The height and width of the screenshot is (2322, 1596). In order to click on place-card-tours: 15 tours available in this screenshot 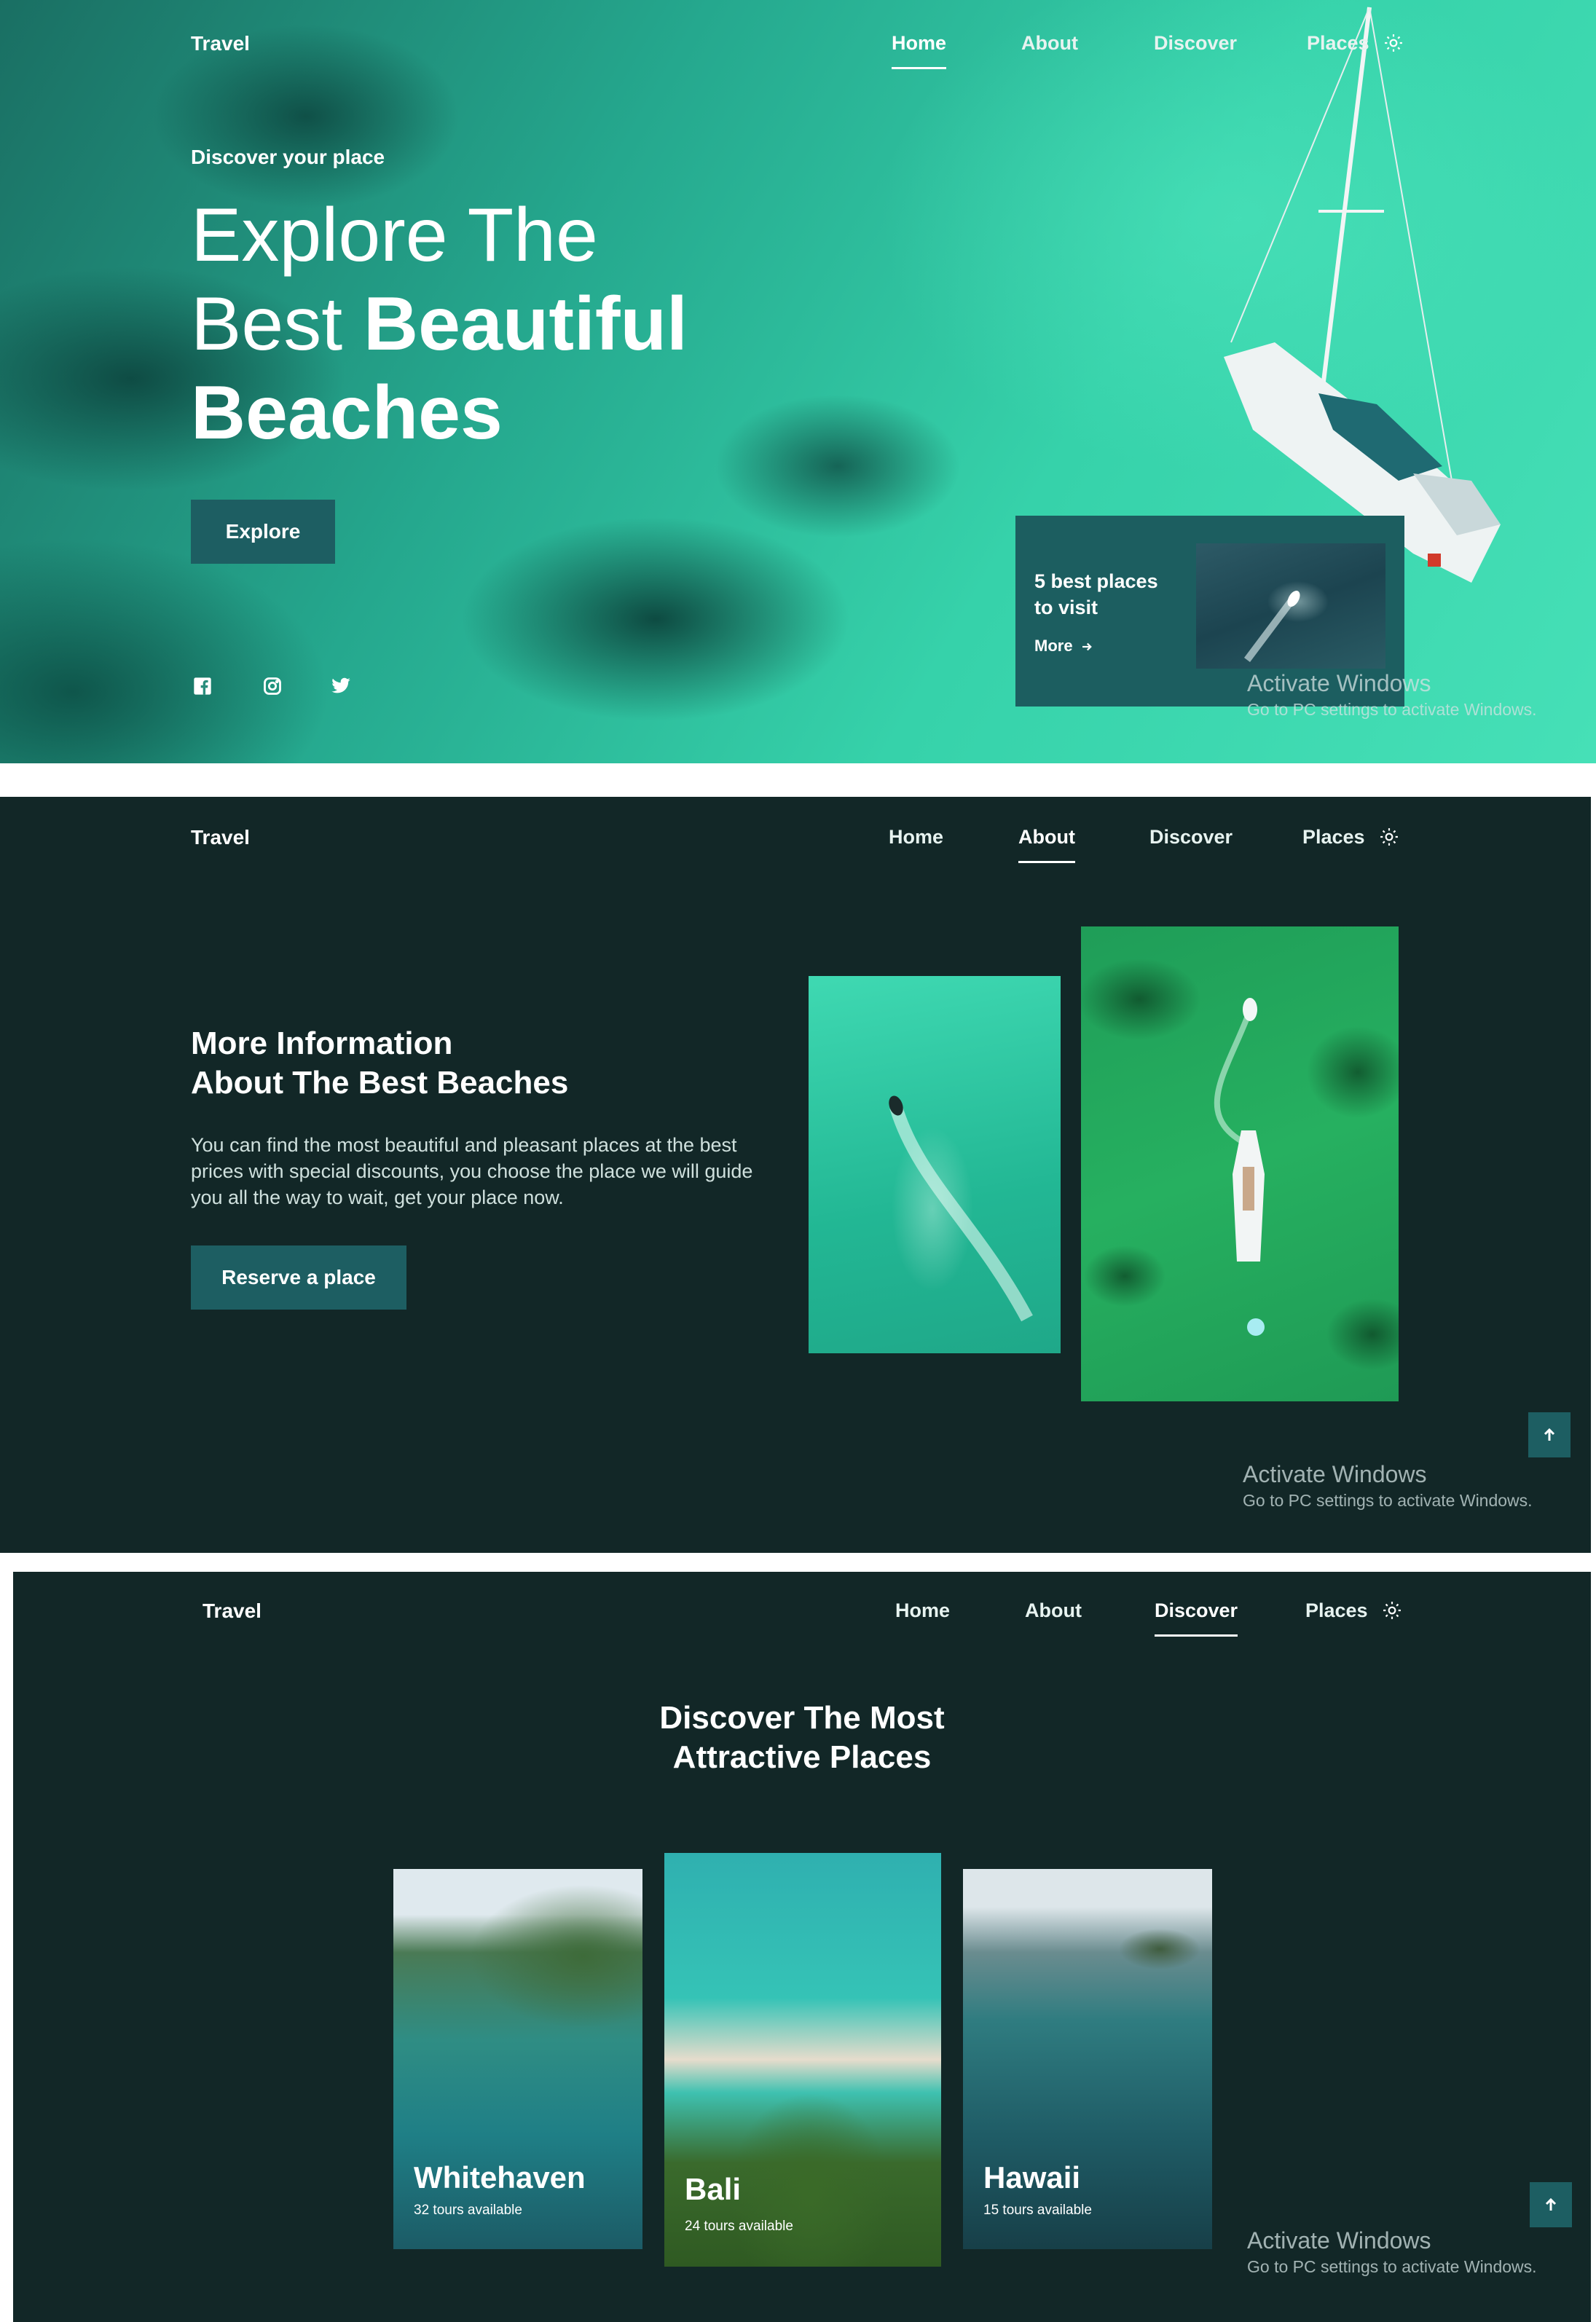, I will do `click(1037, 2210)`.